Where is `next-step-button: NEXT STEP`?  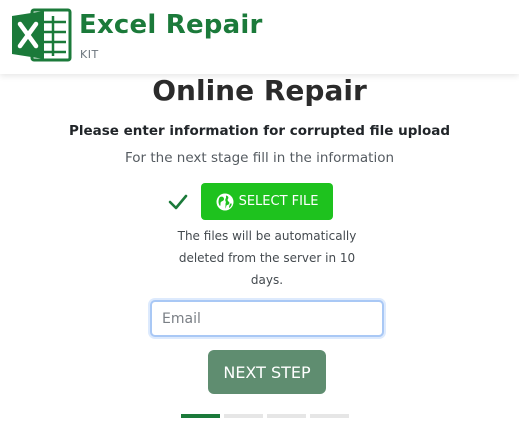 next-step-button: NEXT STEP is located at coordinates (267, 372).